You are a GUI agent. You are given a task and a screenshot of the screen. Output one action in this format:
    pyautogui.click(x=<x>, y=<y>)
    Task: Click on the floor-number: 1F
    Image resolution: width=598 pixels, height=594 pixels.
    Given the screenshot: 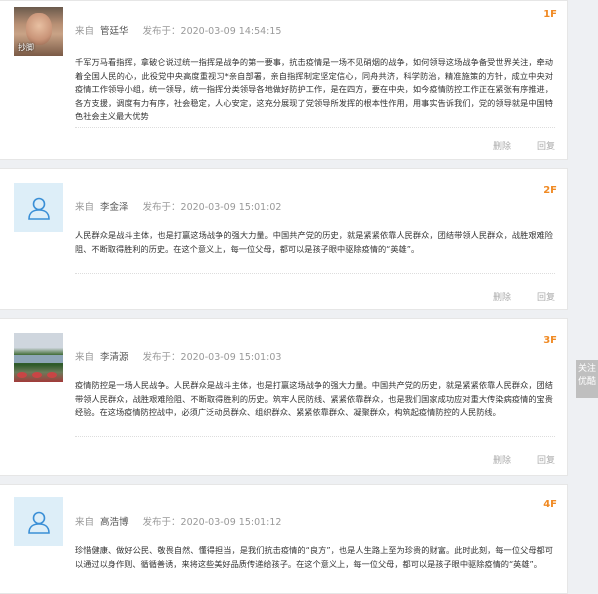 What is the action you would take?
    pyautogui.click(x=550, y=14)
    